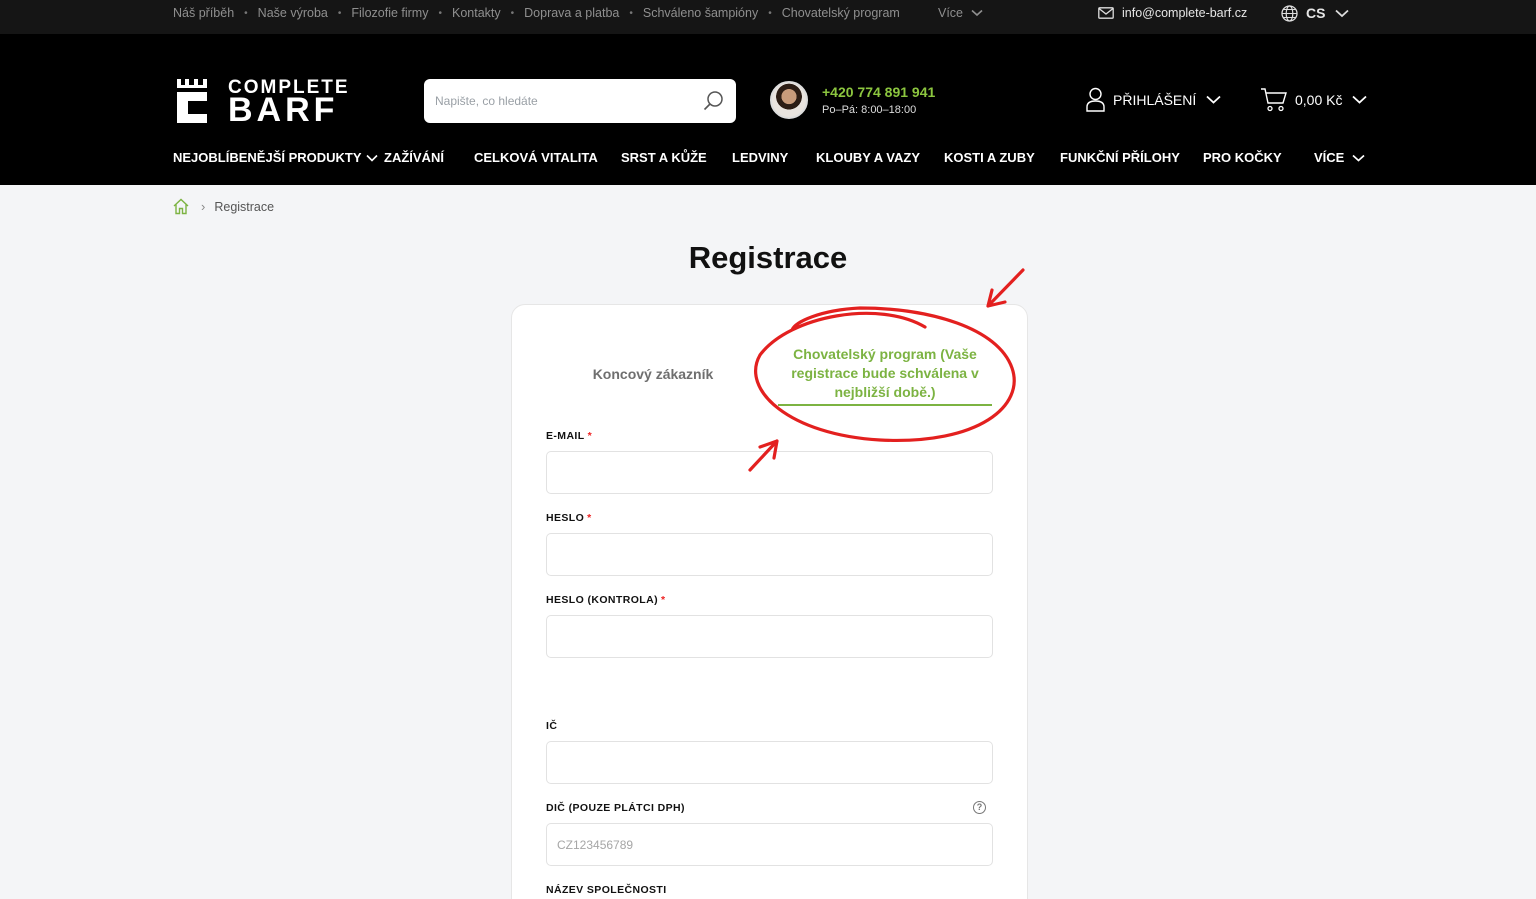  I want to click on top-link-chovatelsky: Chovatelský program, so click(841, 13).